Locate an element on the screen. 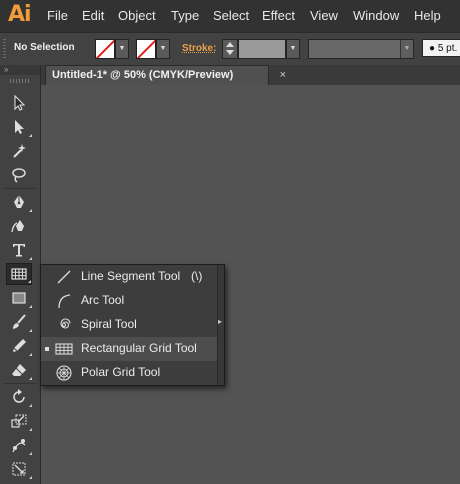 This screenshot has width=460, height=484. chevron-up-icon is located at coordinates (230, 44).